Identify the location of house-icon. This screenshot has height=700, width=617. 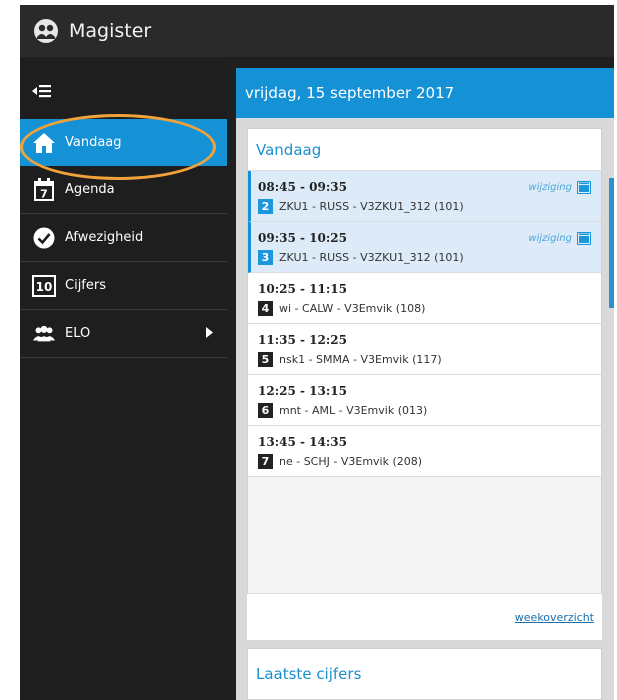
(44, 143).